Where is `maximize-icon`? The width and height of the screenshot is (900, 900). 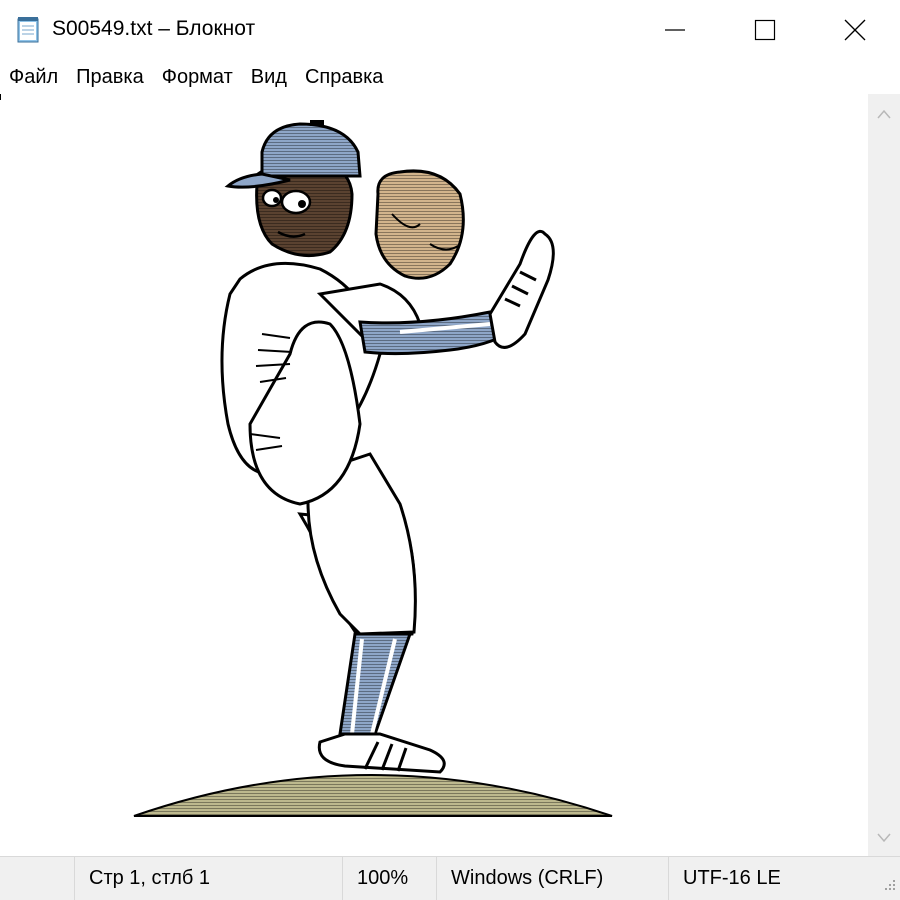 maximize-icon is located at coordinates (765, 30).